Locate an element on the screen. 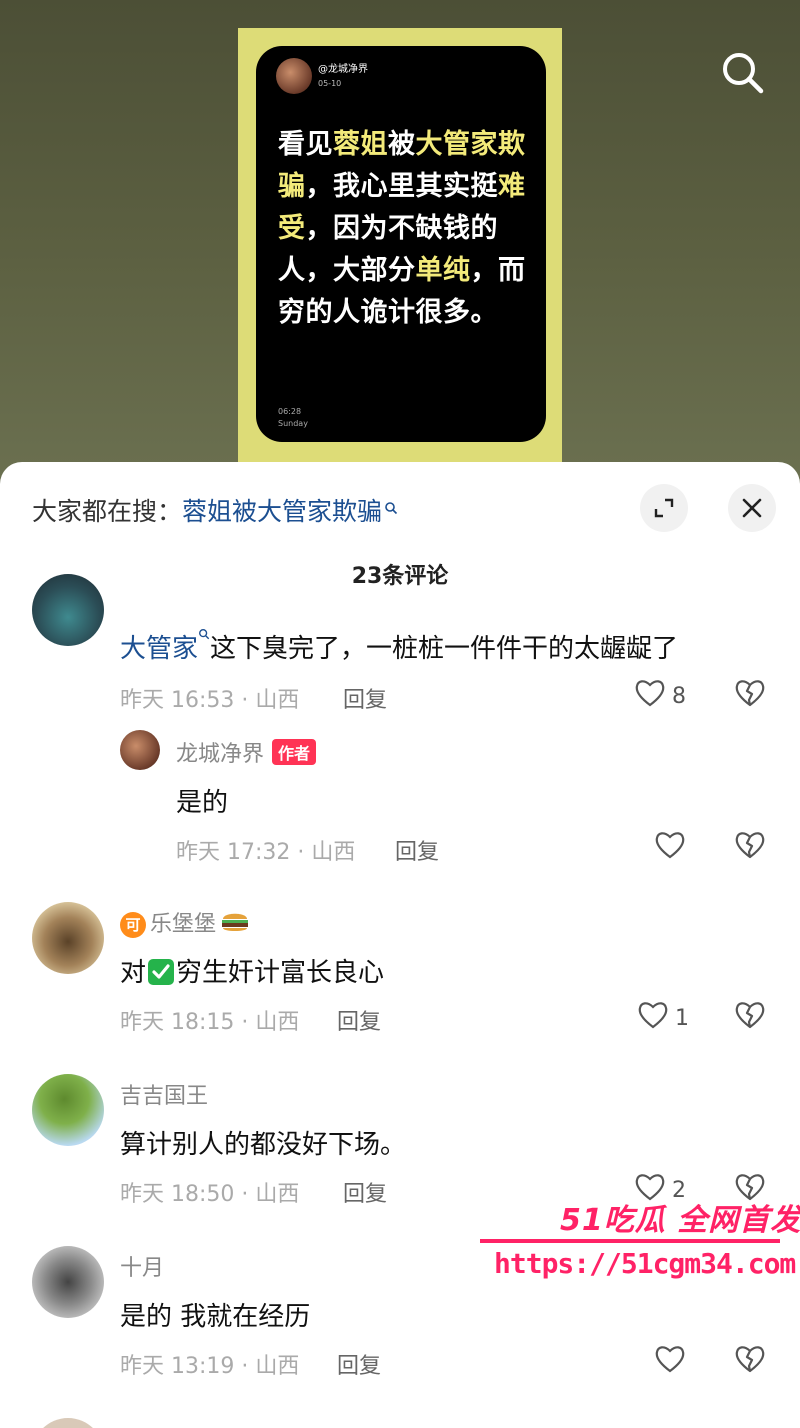  comment-body-start: 对 is located at coordinates (133, 973).